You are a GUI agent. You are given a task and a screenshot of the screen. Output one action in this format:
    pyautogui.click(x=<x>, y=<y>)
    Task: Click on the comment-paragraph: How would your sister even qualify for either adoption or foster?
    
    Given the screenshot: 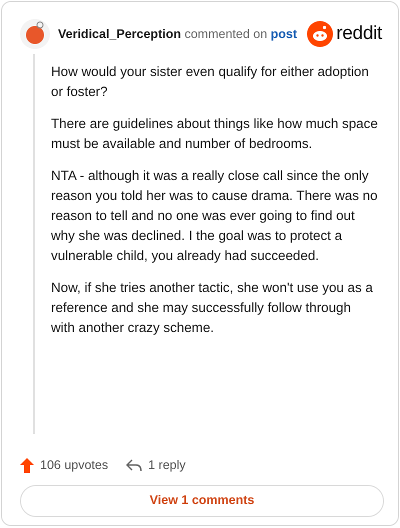 What is the action you would take?
    pyautogui.click(x=210, y=82)
    